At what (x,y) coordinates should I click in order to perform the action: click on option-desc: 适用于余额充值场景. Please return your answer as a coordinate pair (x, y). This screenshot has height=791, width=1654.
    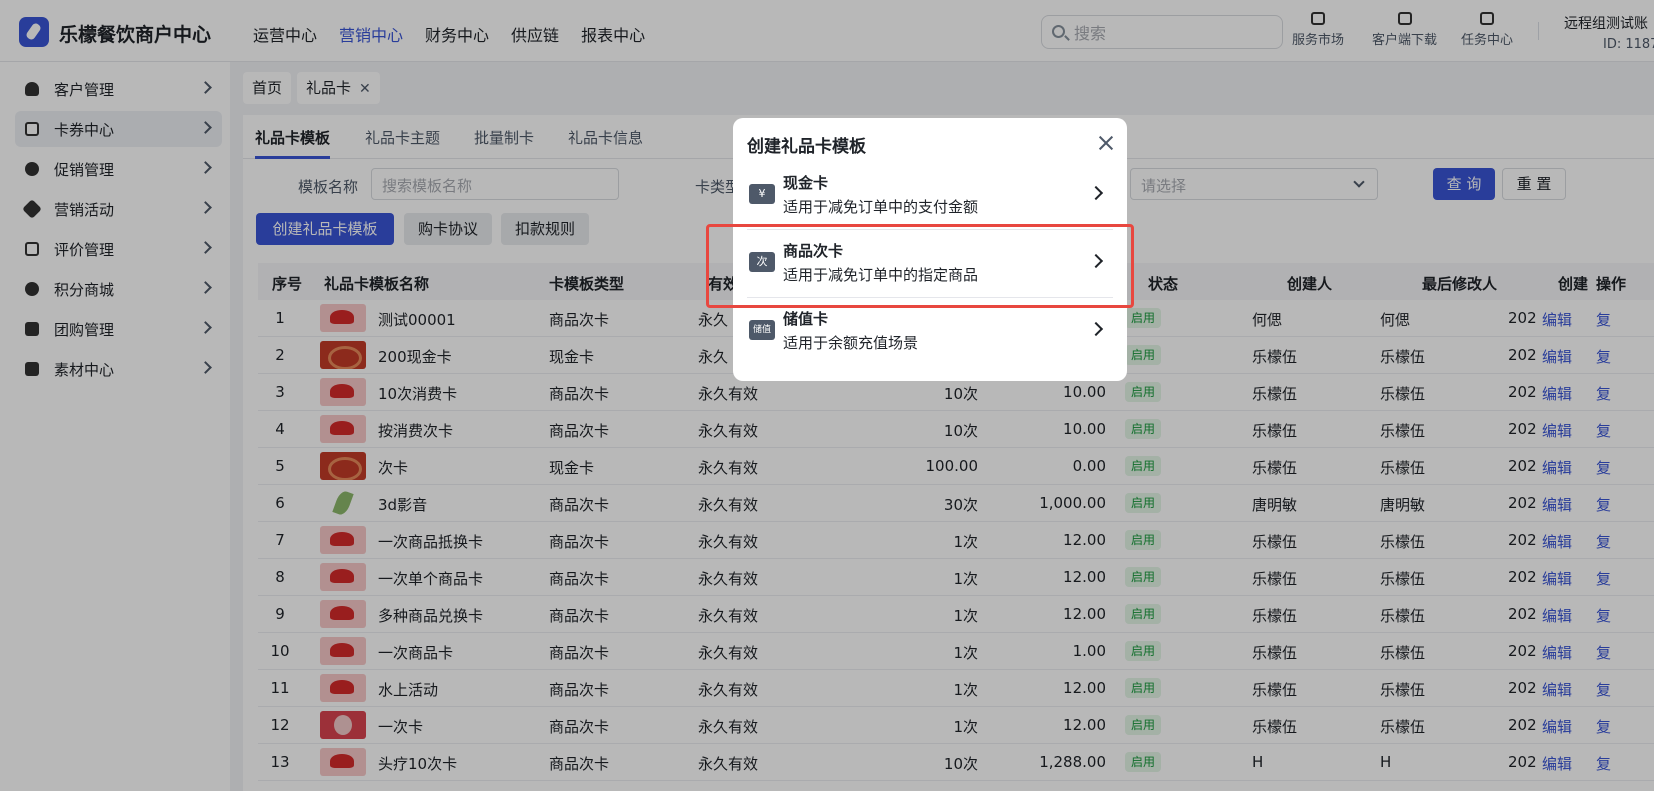
    Looking at the image, I should click on (851, 343).